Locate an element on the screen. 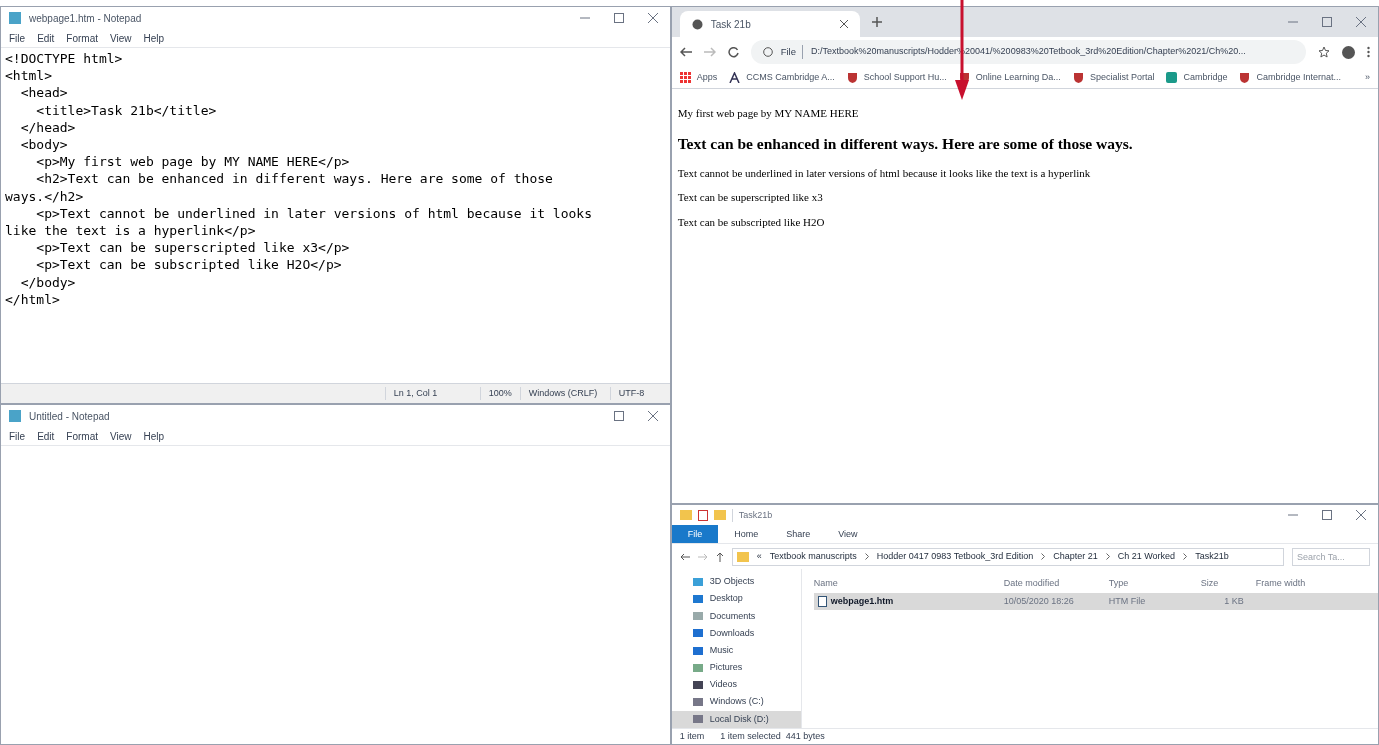 The width and height of the screenshot is (1379, 745). properties-icon is located at coordinates (702, 515).